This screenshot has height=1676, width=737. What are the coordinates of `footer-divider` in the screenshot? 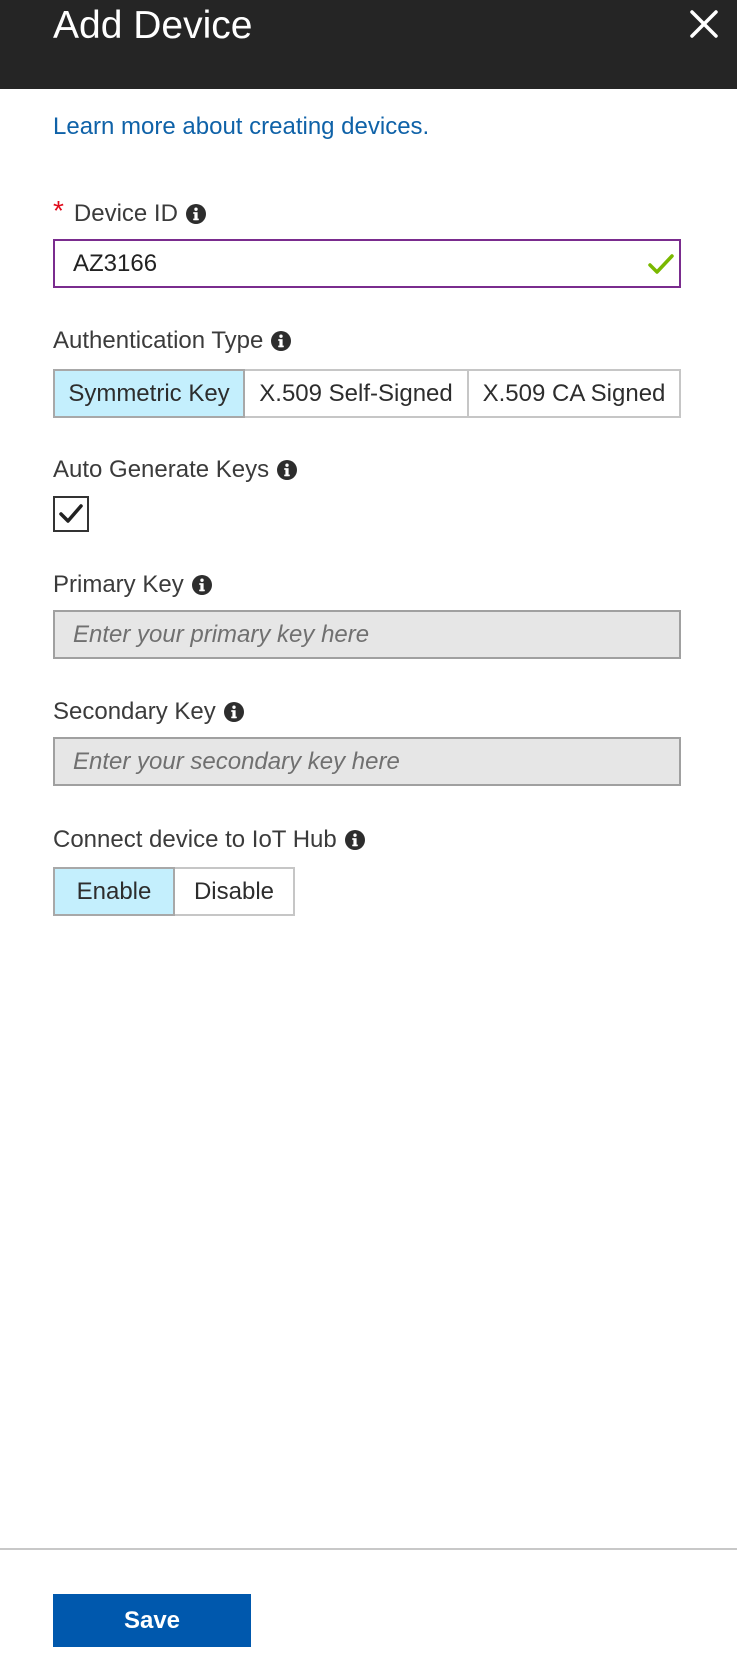 It's located at (368, 1549).